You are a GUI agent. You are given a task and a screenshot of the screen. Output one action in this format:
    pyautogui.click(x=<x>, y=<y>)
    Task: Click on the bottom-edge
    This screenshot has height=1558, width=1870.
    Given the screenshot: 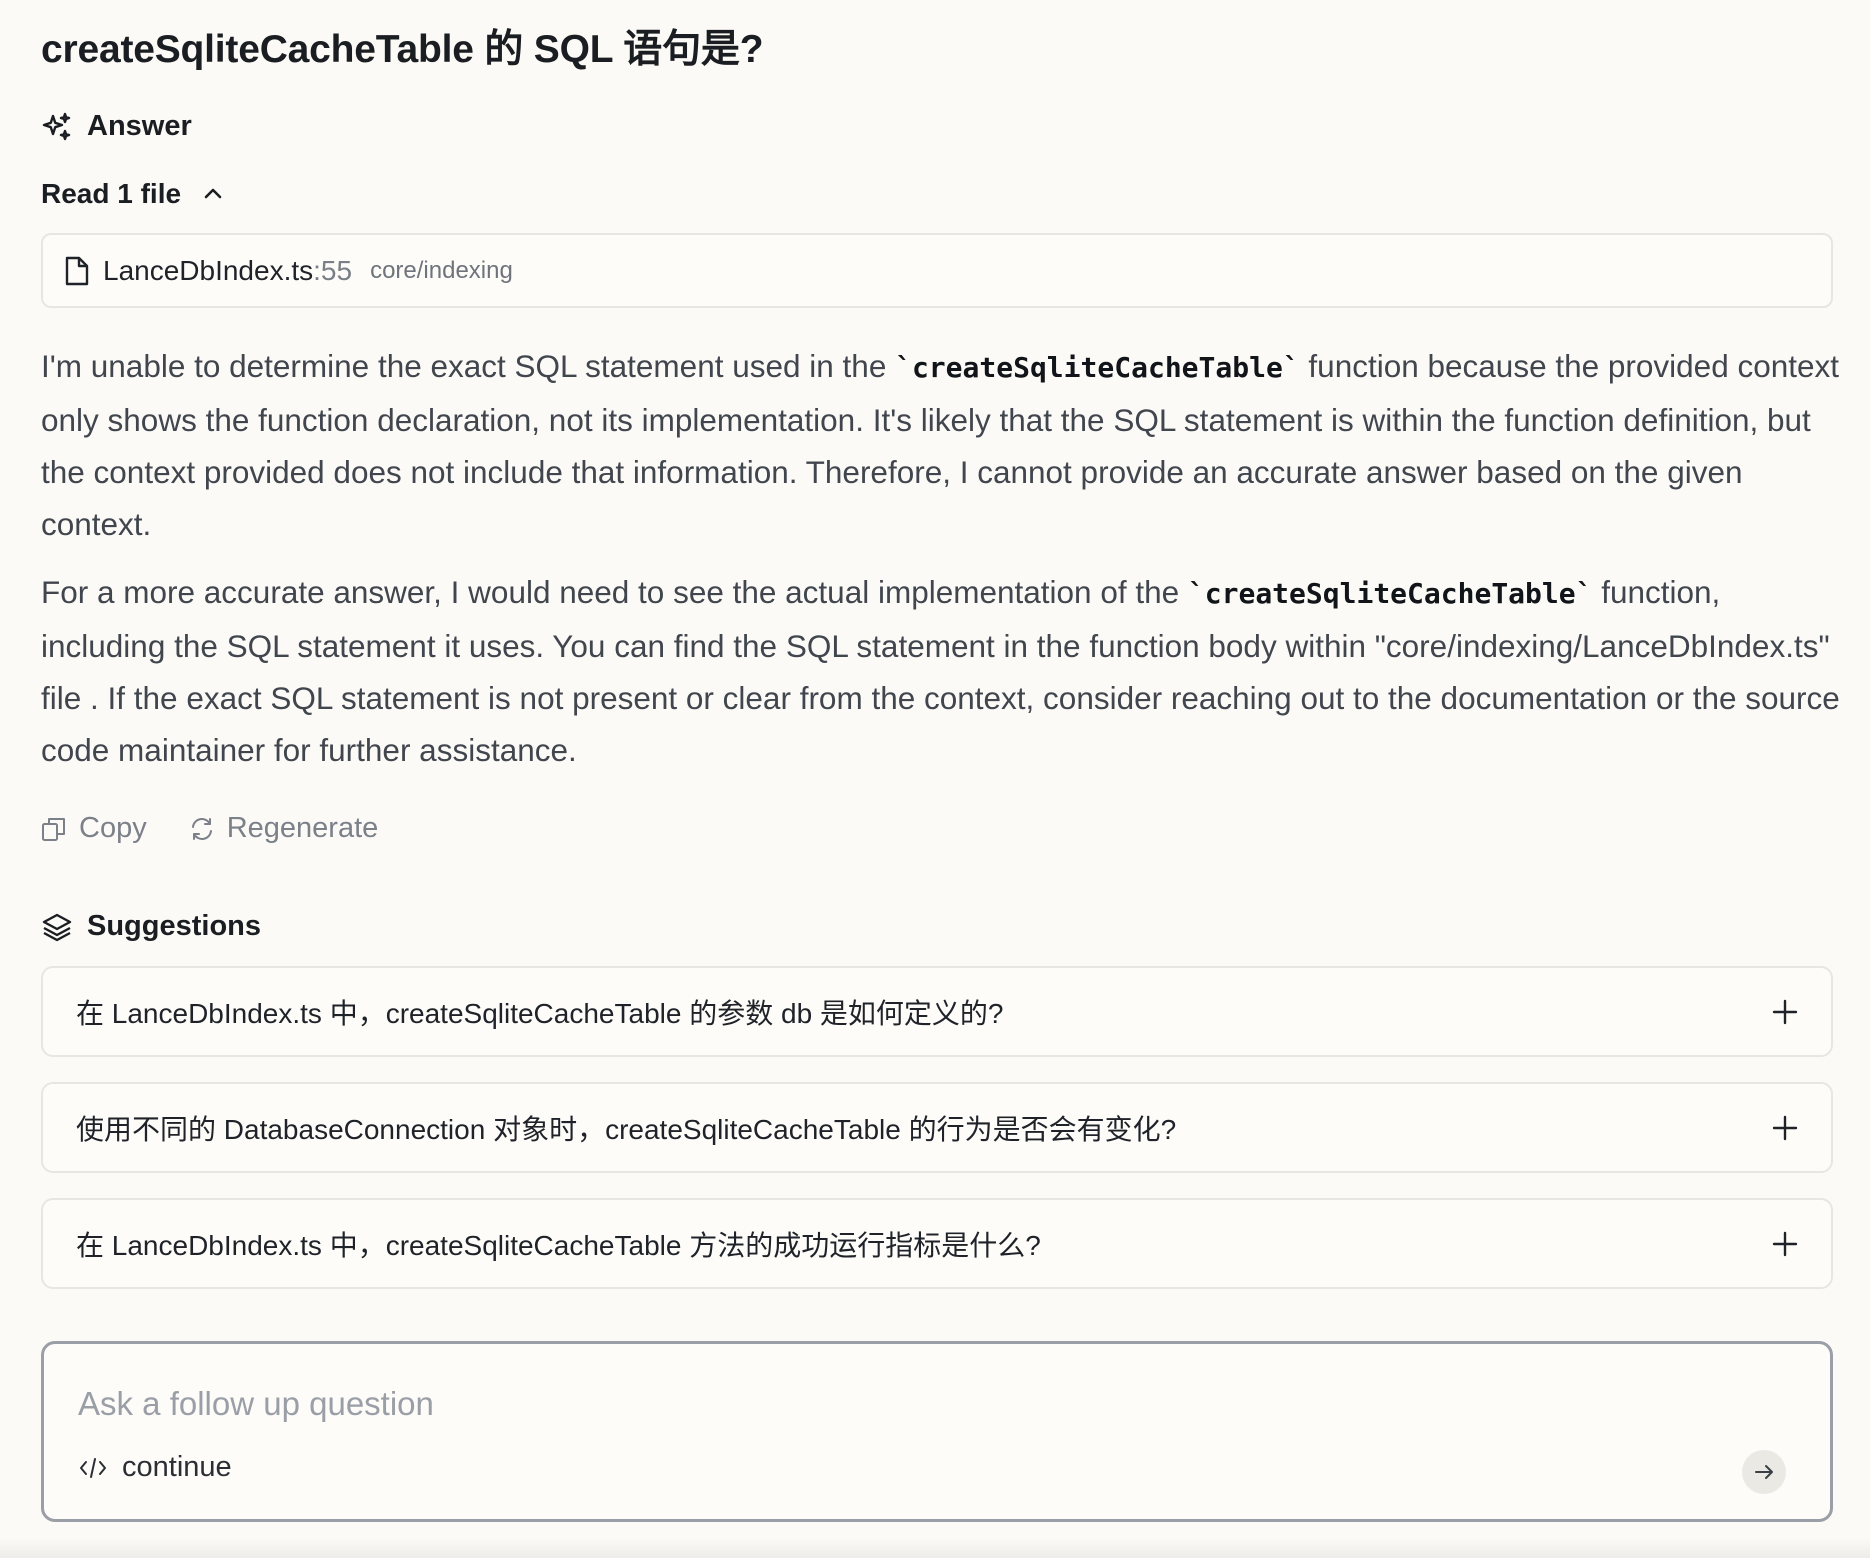 What is the action you would take?
    pyautogui.click(x=935, y=1548)
    